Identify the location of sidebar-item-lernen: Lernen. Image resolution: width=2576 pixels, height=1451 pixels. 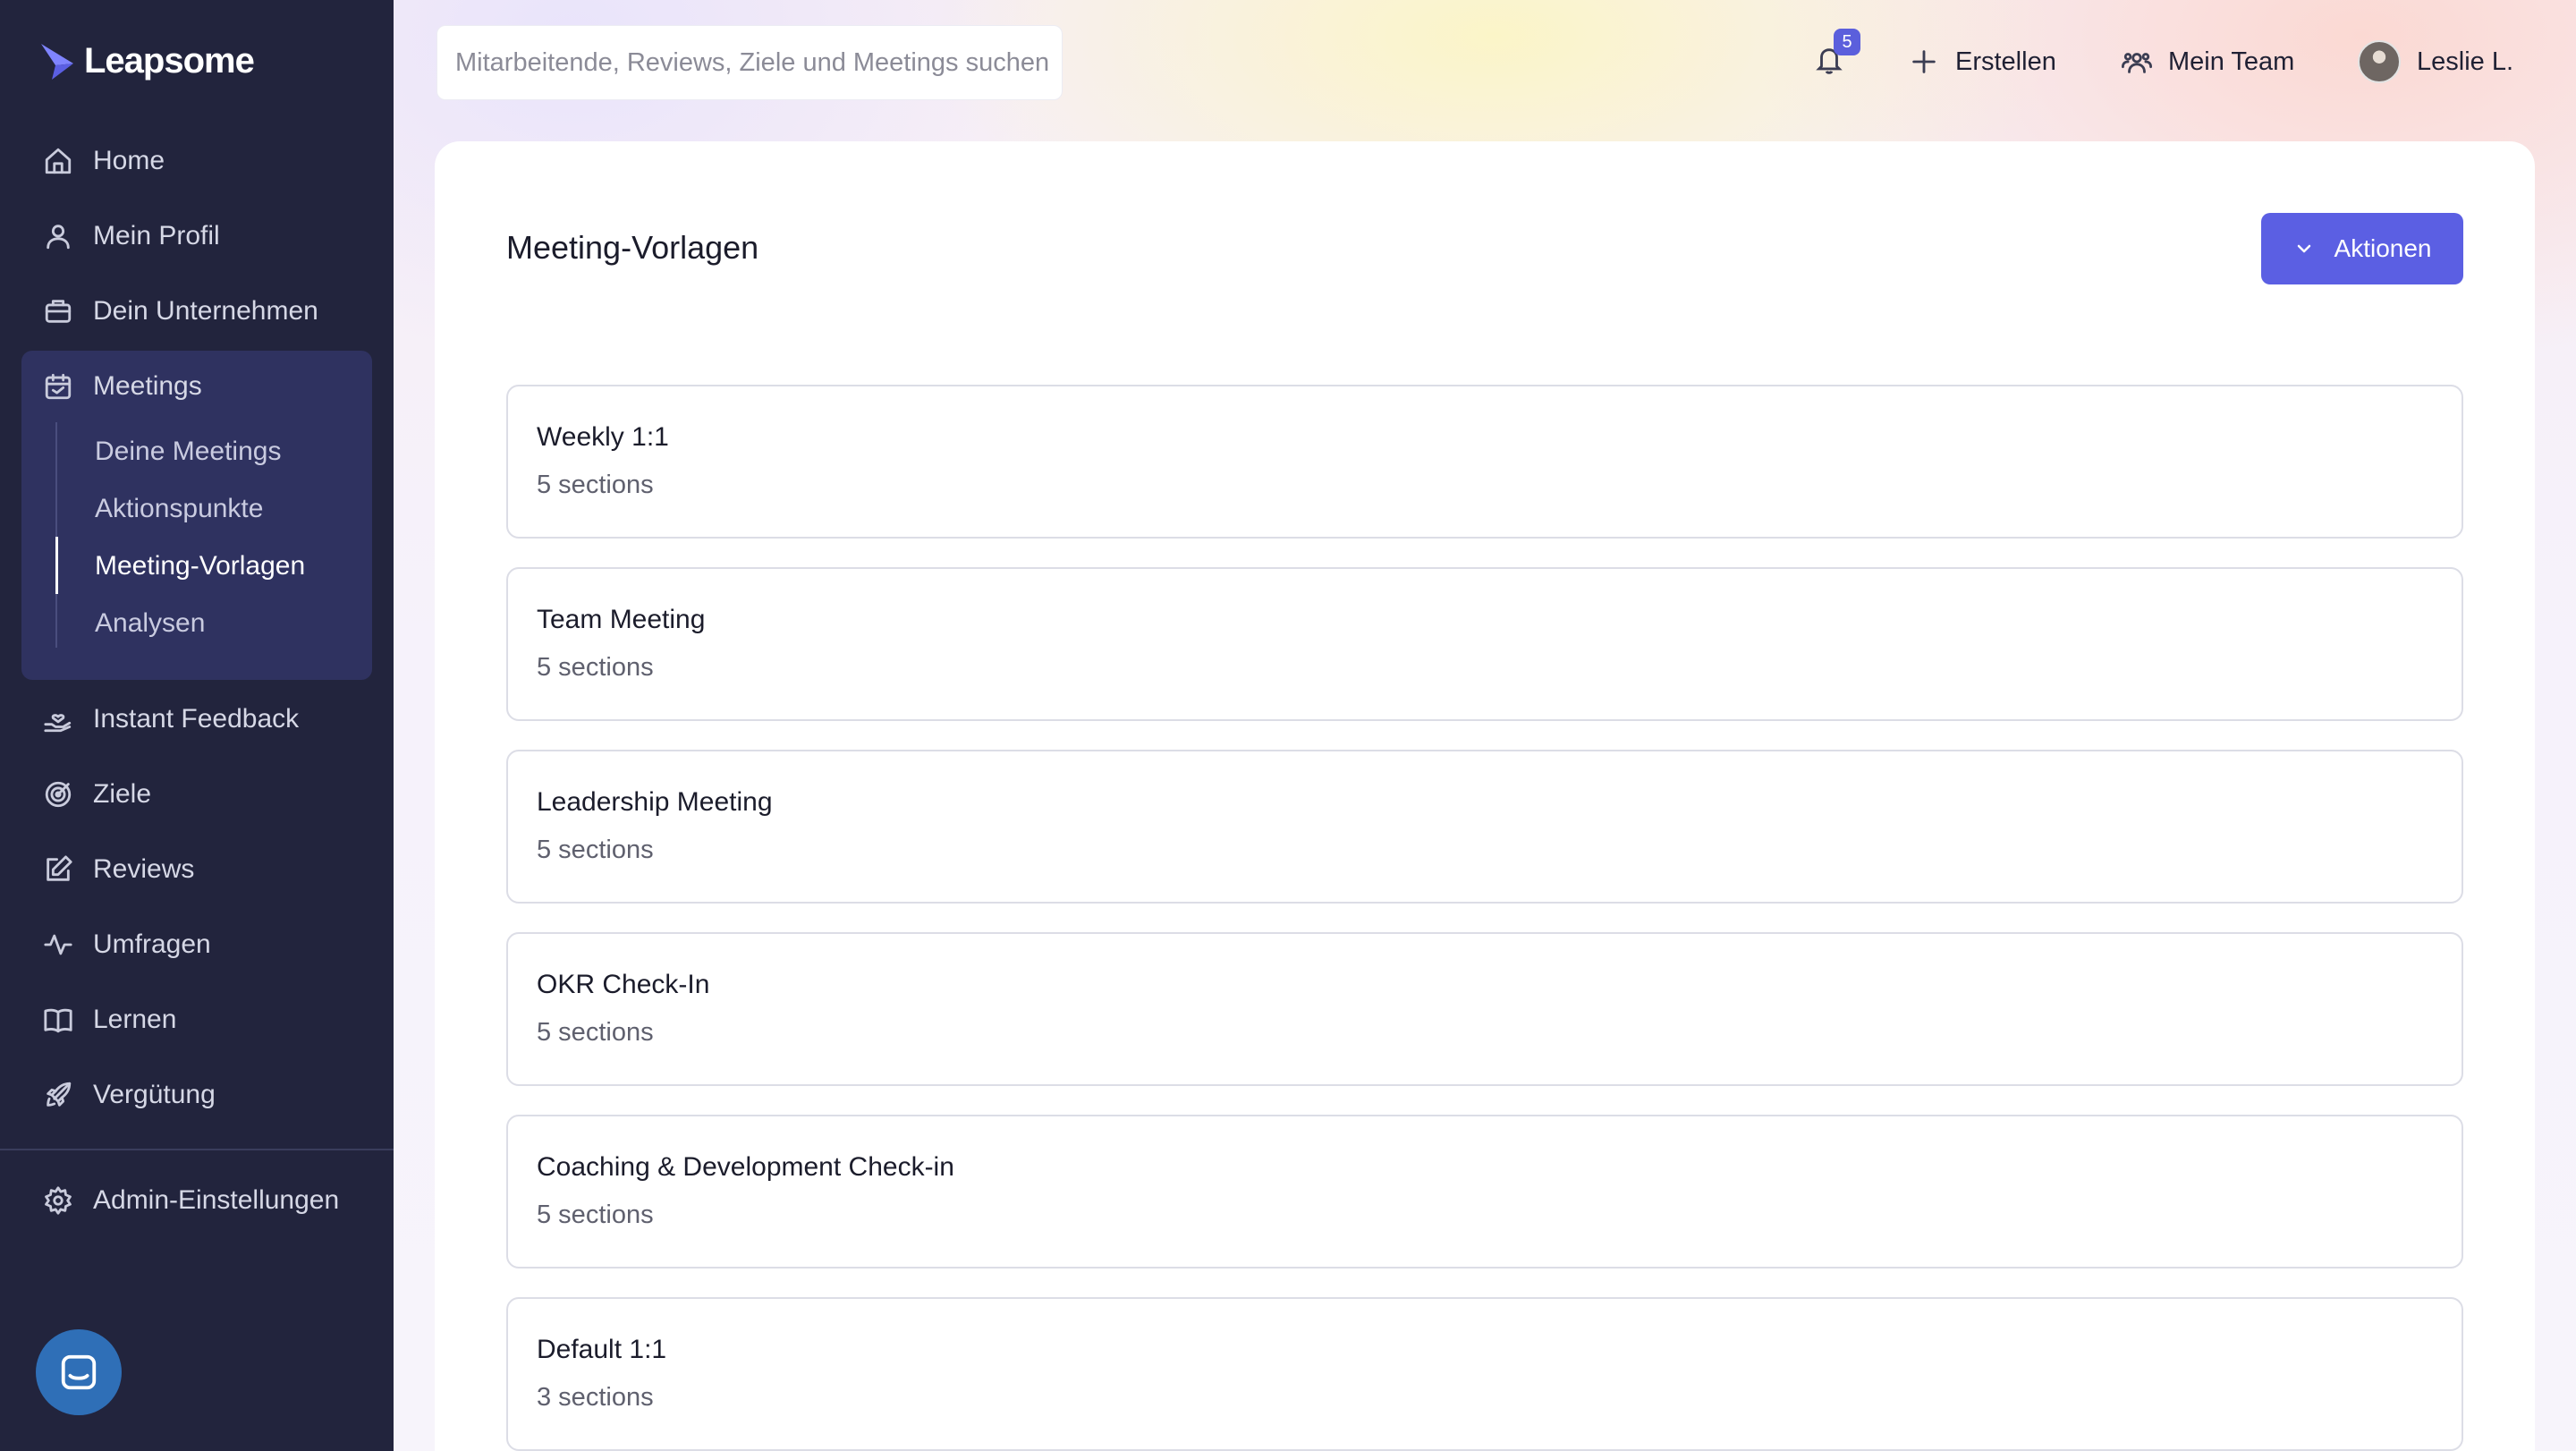
(109, 1020).